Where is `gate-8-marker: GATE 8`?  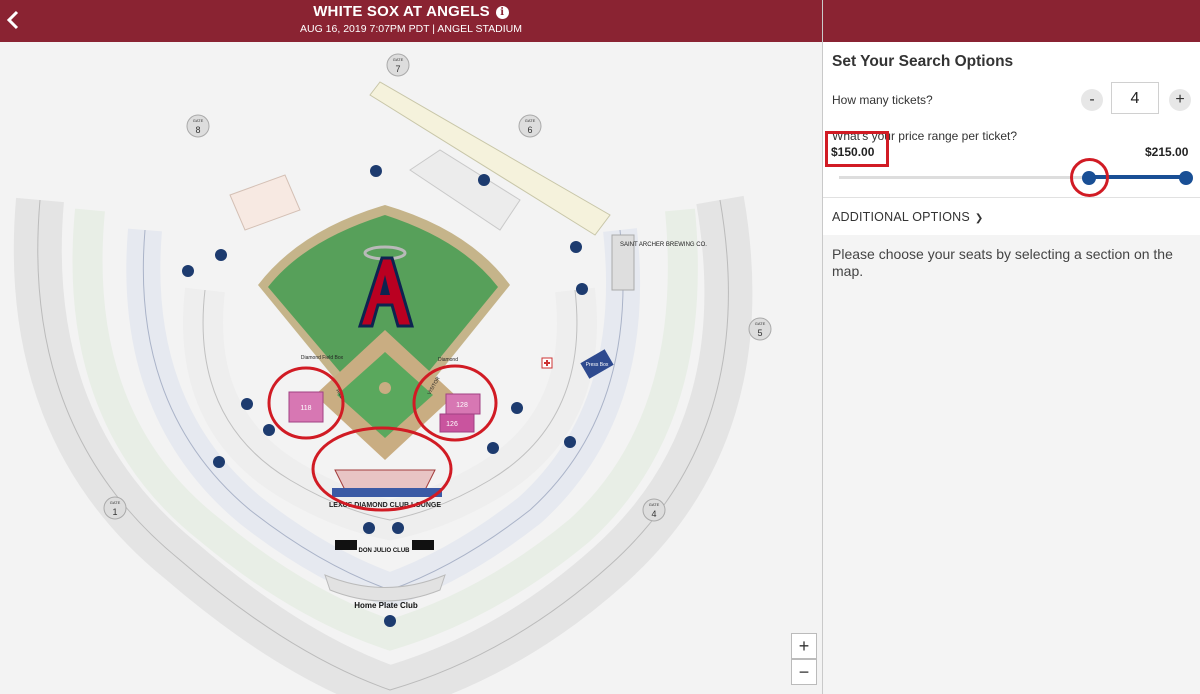
gate-8-marker: GATE 8 is located at coordinates (198, 126).